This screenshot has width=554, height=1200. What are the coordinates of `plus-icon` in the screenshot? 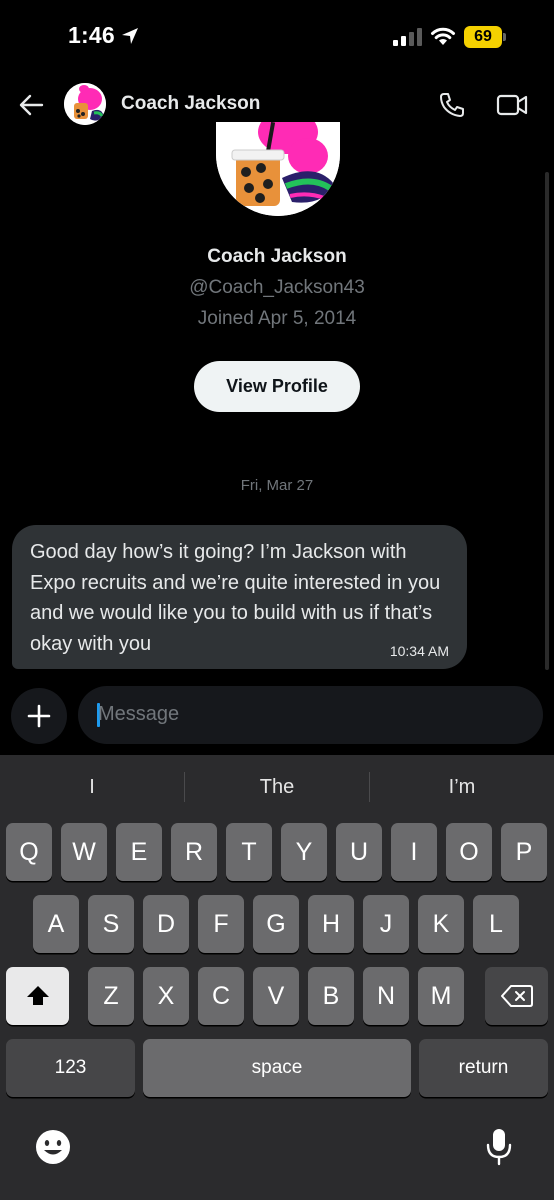 It's located at (39, 716).